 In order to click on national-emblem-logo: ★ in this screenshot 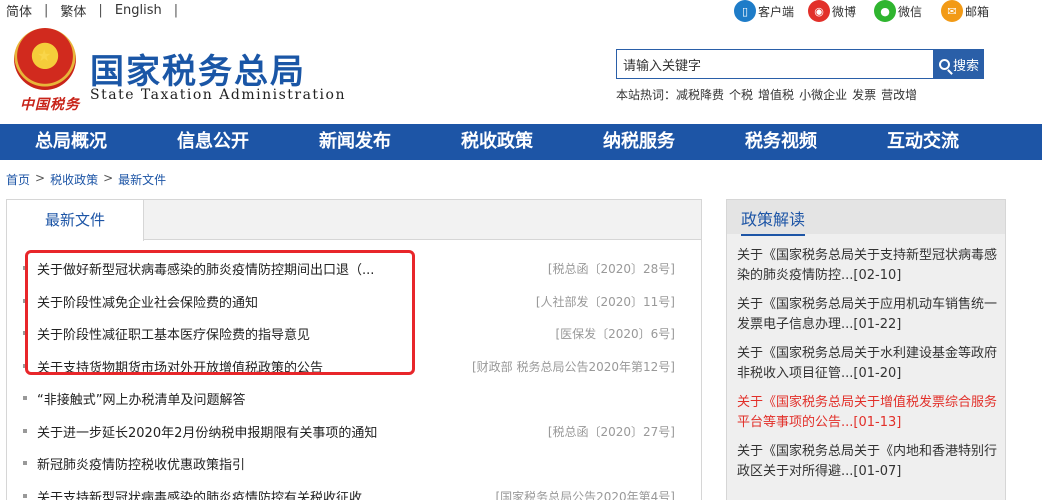, I will do `click(45, 59)`.